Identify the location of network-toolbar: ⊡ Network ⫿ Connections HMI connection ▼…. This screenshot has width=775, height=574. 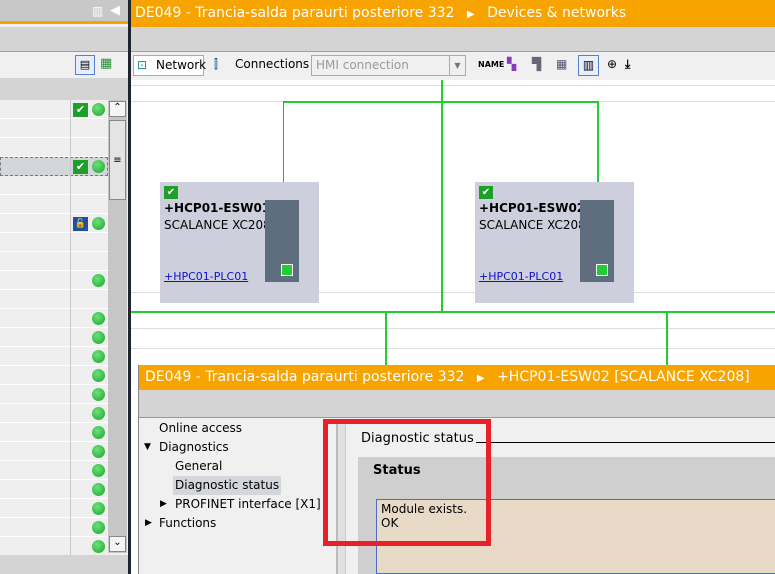
(453, 66).